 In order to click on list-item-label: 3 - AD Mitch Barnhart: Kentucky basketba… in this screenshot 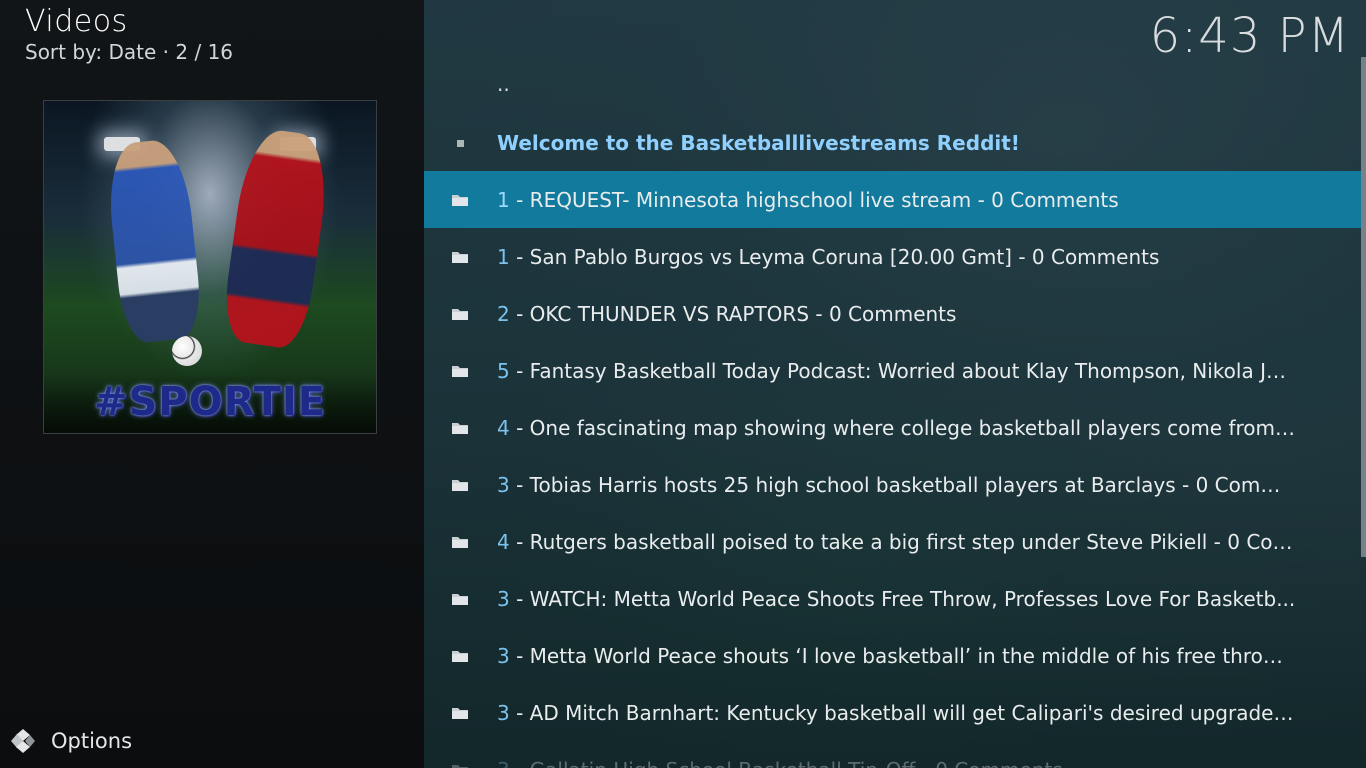, I will do `click(897, 713)`.